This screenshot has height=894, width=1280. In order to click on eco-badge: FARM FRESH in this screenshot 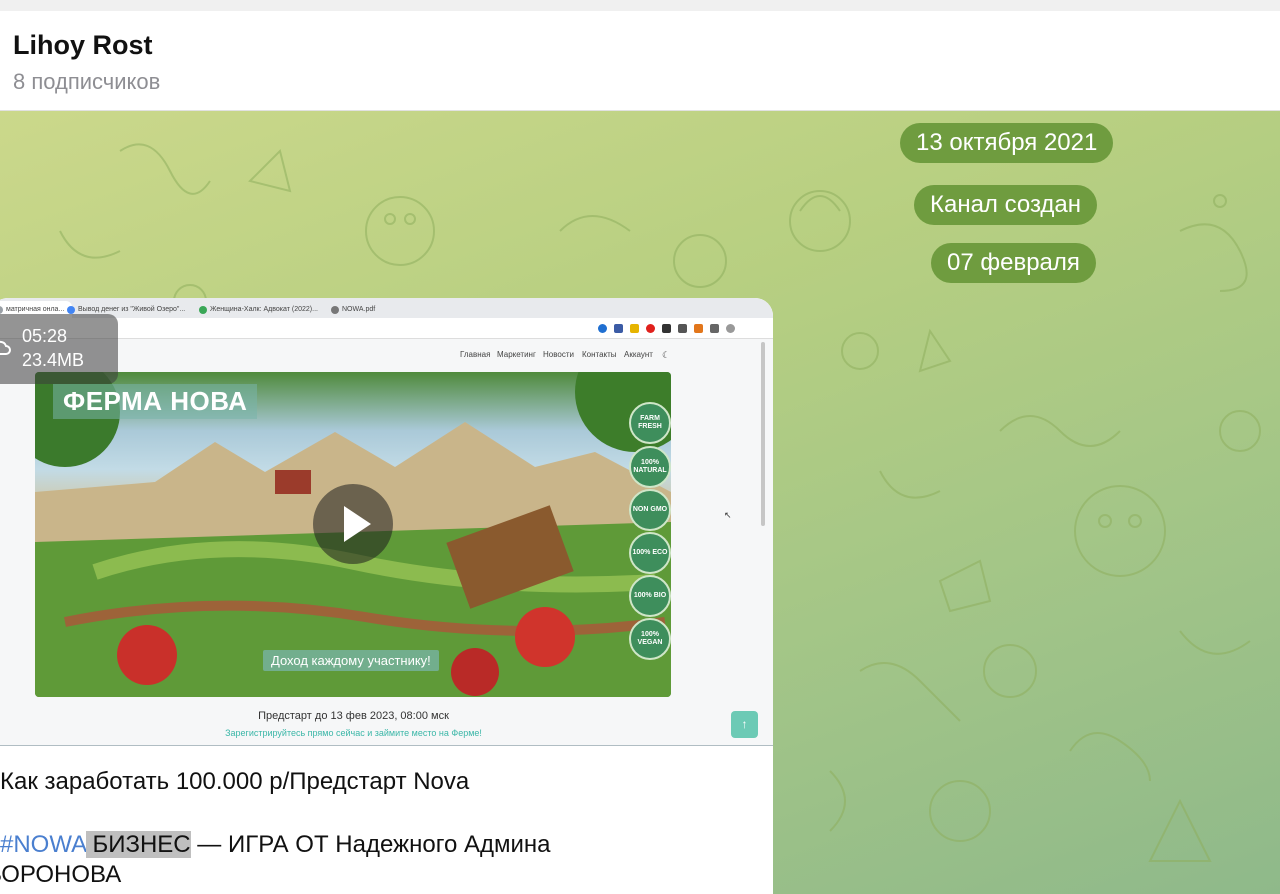, I will do `click(650, 423)`.